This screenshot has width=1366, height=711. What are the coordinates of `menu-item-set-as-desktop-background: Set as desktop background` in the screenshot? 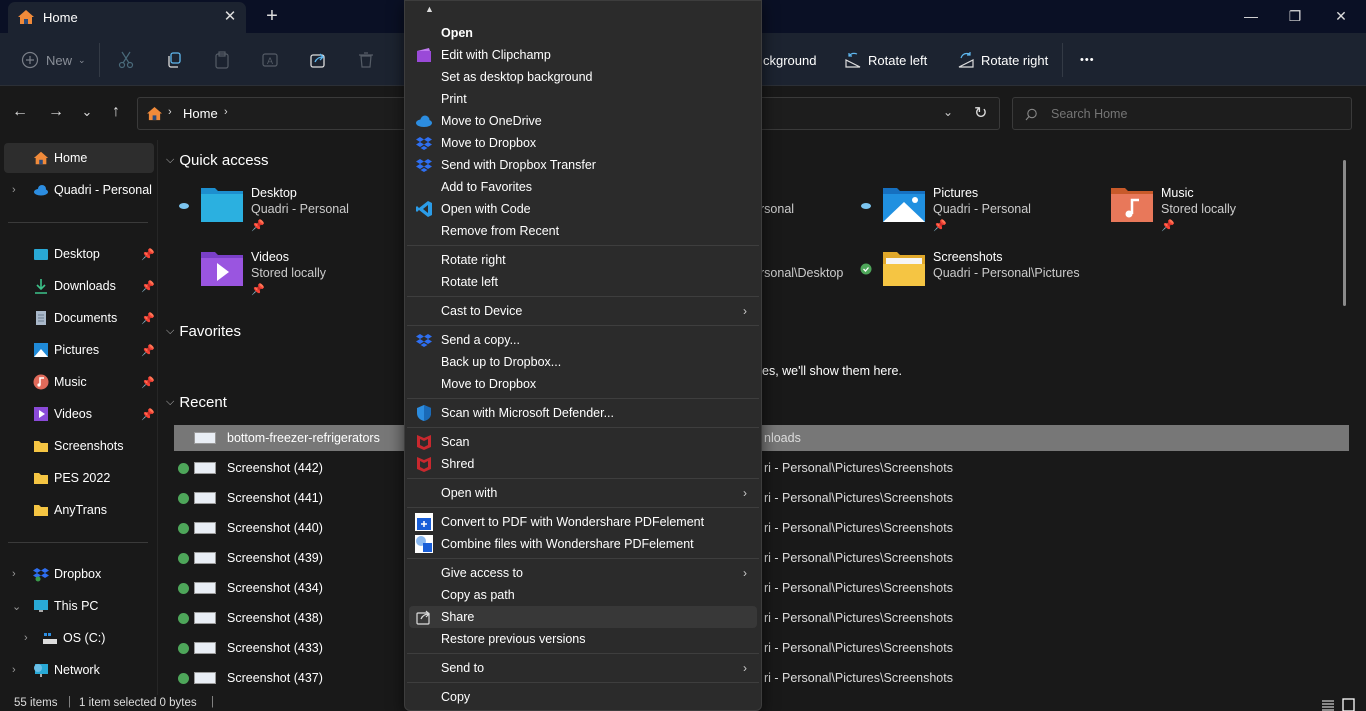 It's located at (583, 77).